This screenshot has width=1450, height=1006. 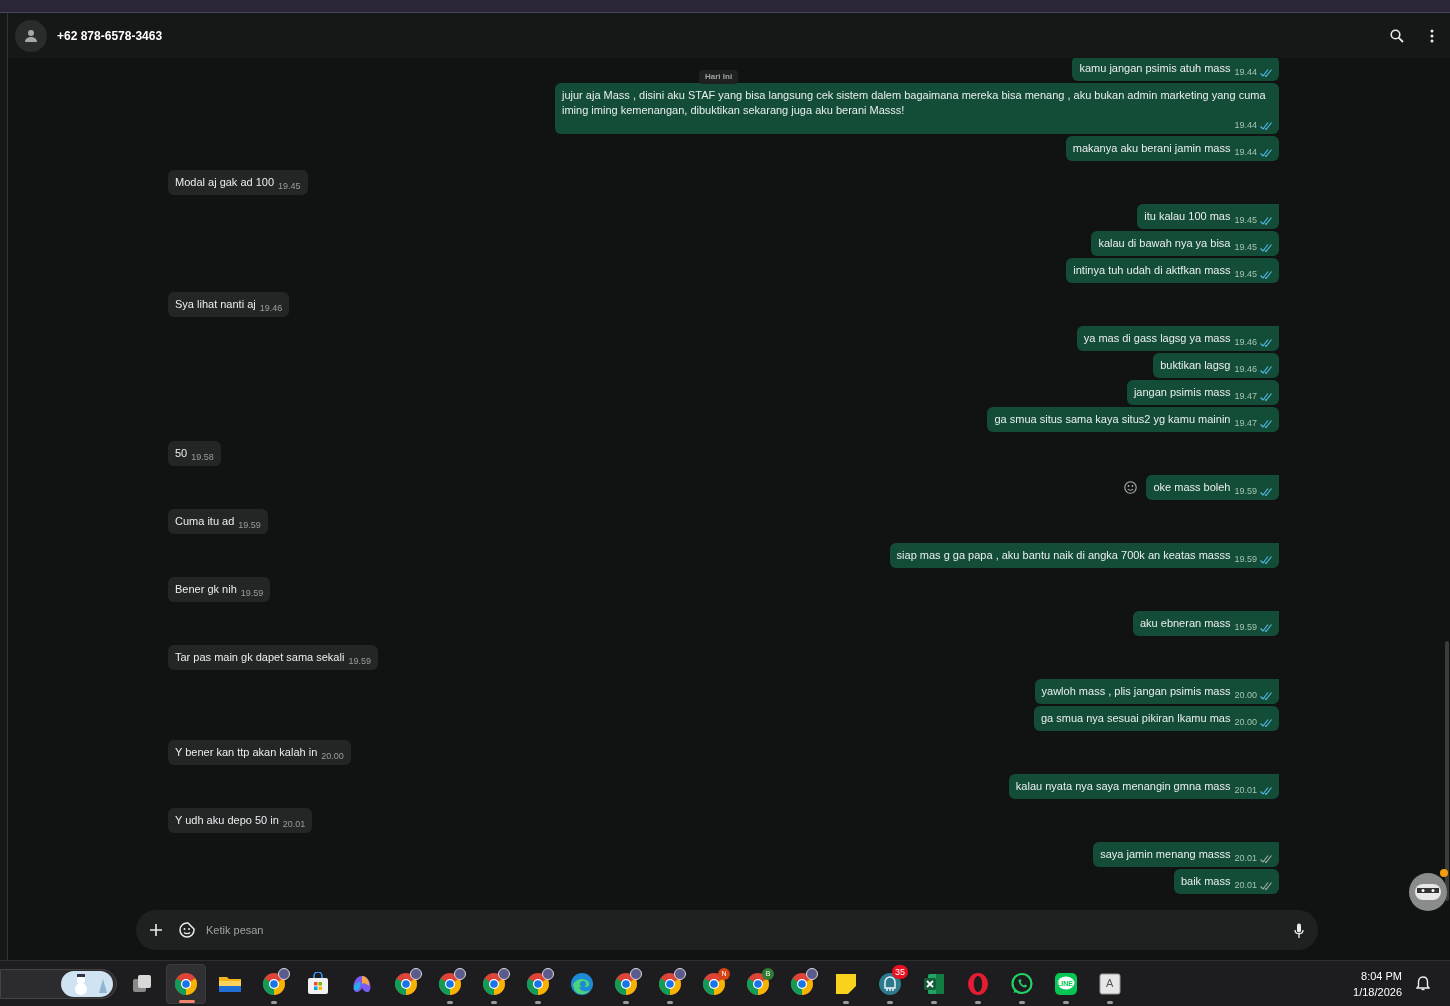 I want to click on message-text: jujur aja Mass , disini aku STAF yang bisa langsung cek sistem dalem bagaimana mereka bisa menang , aku bukan admin marketing yang cuma iming iming kemenangan, dibuktikan sekarang juga aku berani Masss!, so click(x=914, y=103).